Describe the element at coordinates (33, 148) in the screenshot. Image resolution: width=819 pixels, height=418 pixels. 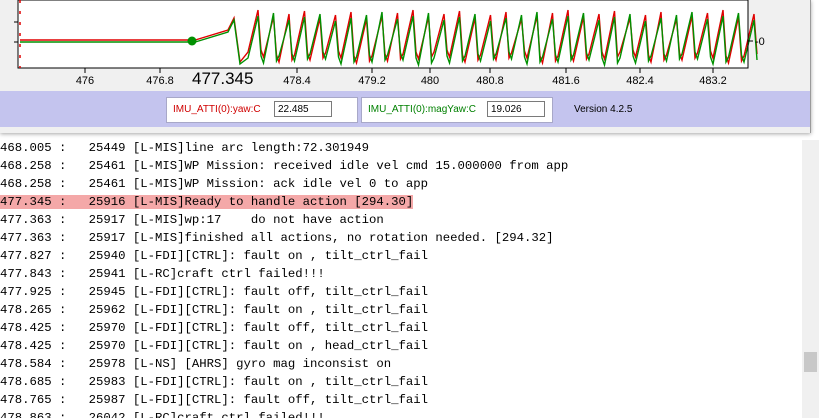
I see `log-prefix: 468.005 :` at that location.